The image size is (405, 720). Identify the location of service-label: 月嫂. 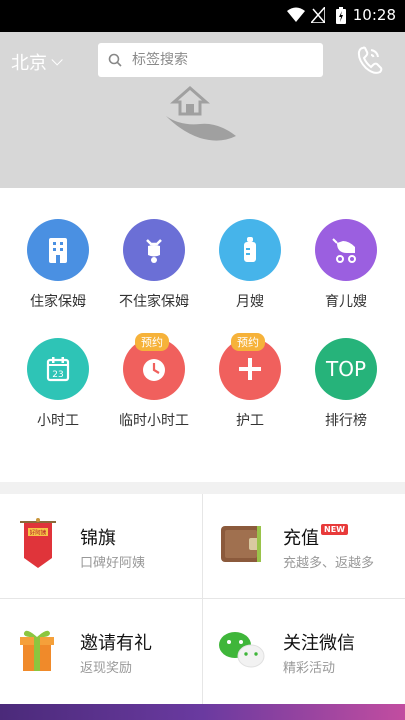
(250, 302).